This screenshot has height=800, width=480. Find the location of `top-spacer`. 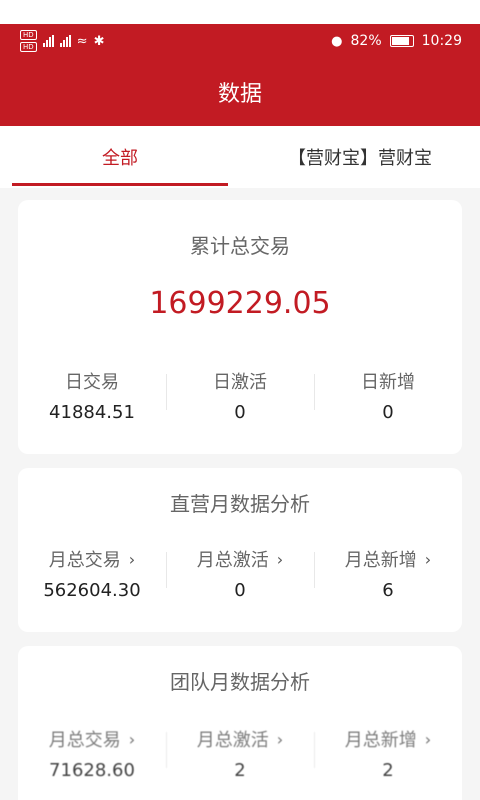

top-spacer is located at coordinates (240, 12).